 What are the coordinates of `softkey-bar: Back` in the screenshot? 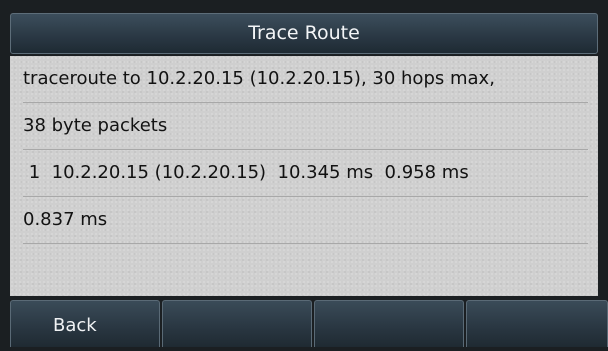 It's located at (309, 323).